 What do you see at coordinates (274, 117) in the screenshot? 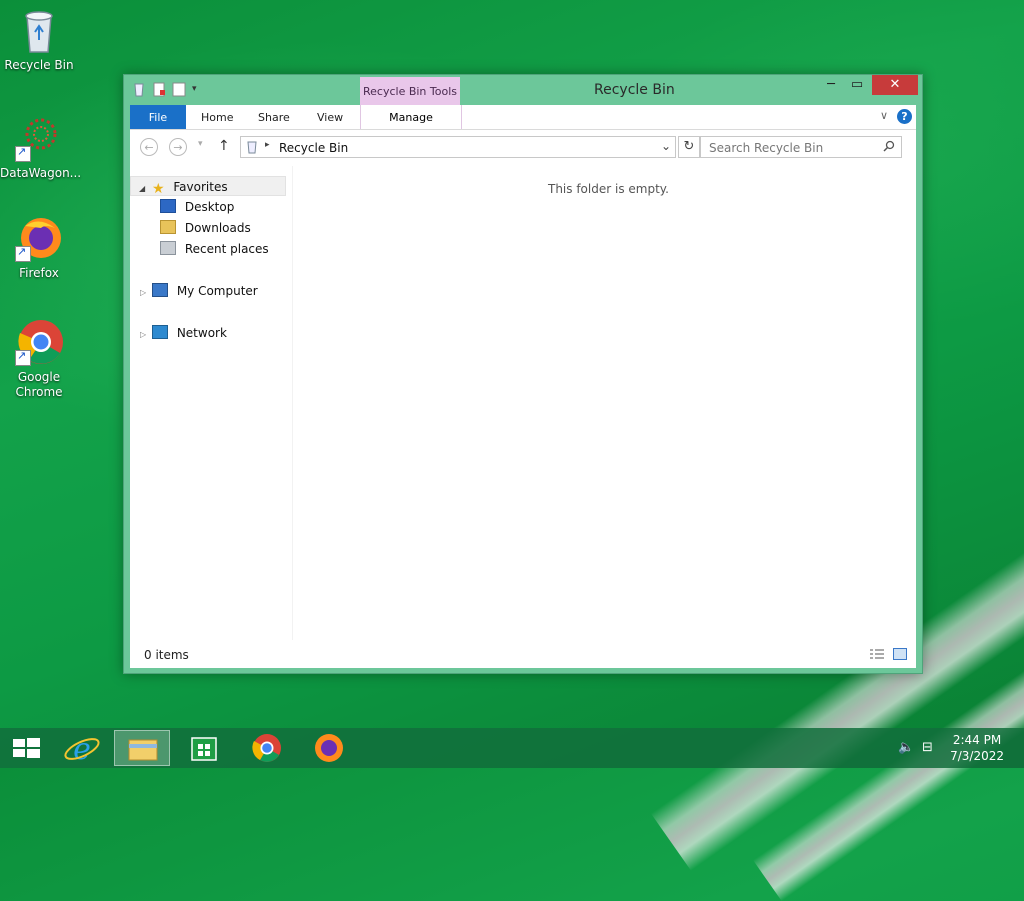
I see `tab-share: Share` at bounding box center [274, 117].